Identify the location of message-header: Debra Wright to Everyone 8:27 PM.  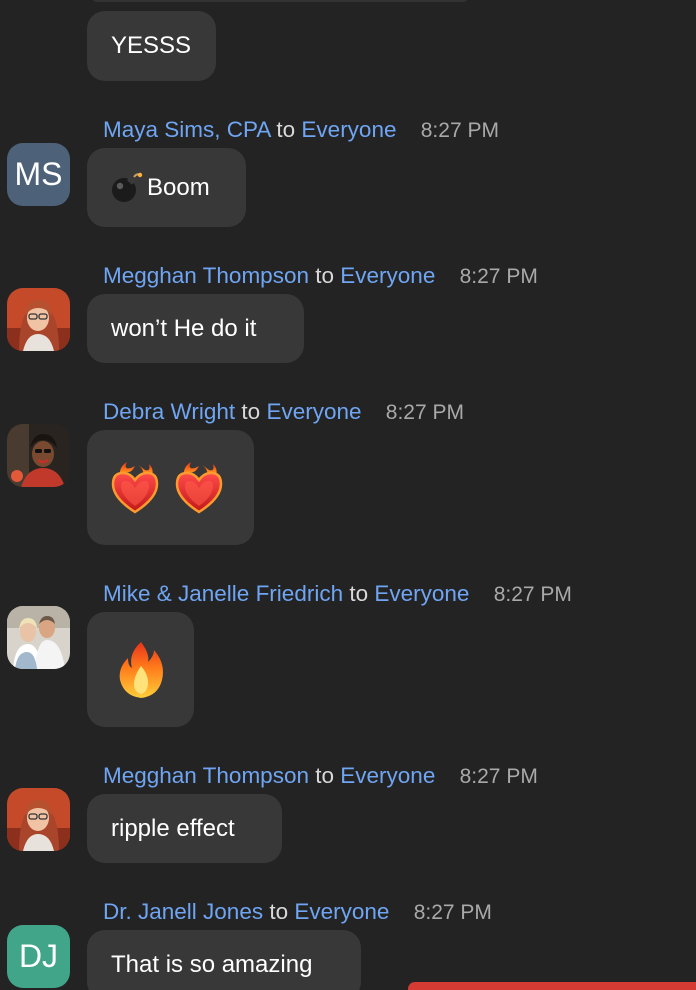
(283, 412).